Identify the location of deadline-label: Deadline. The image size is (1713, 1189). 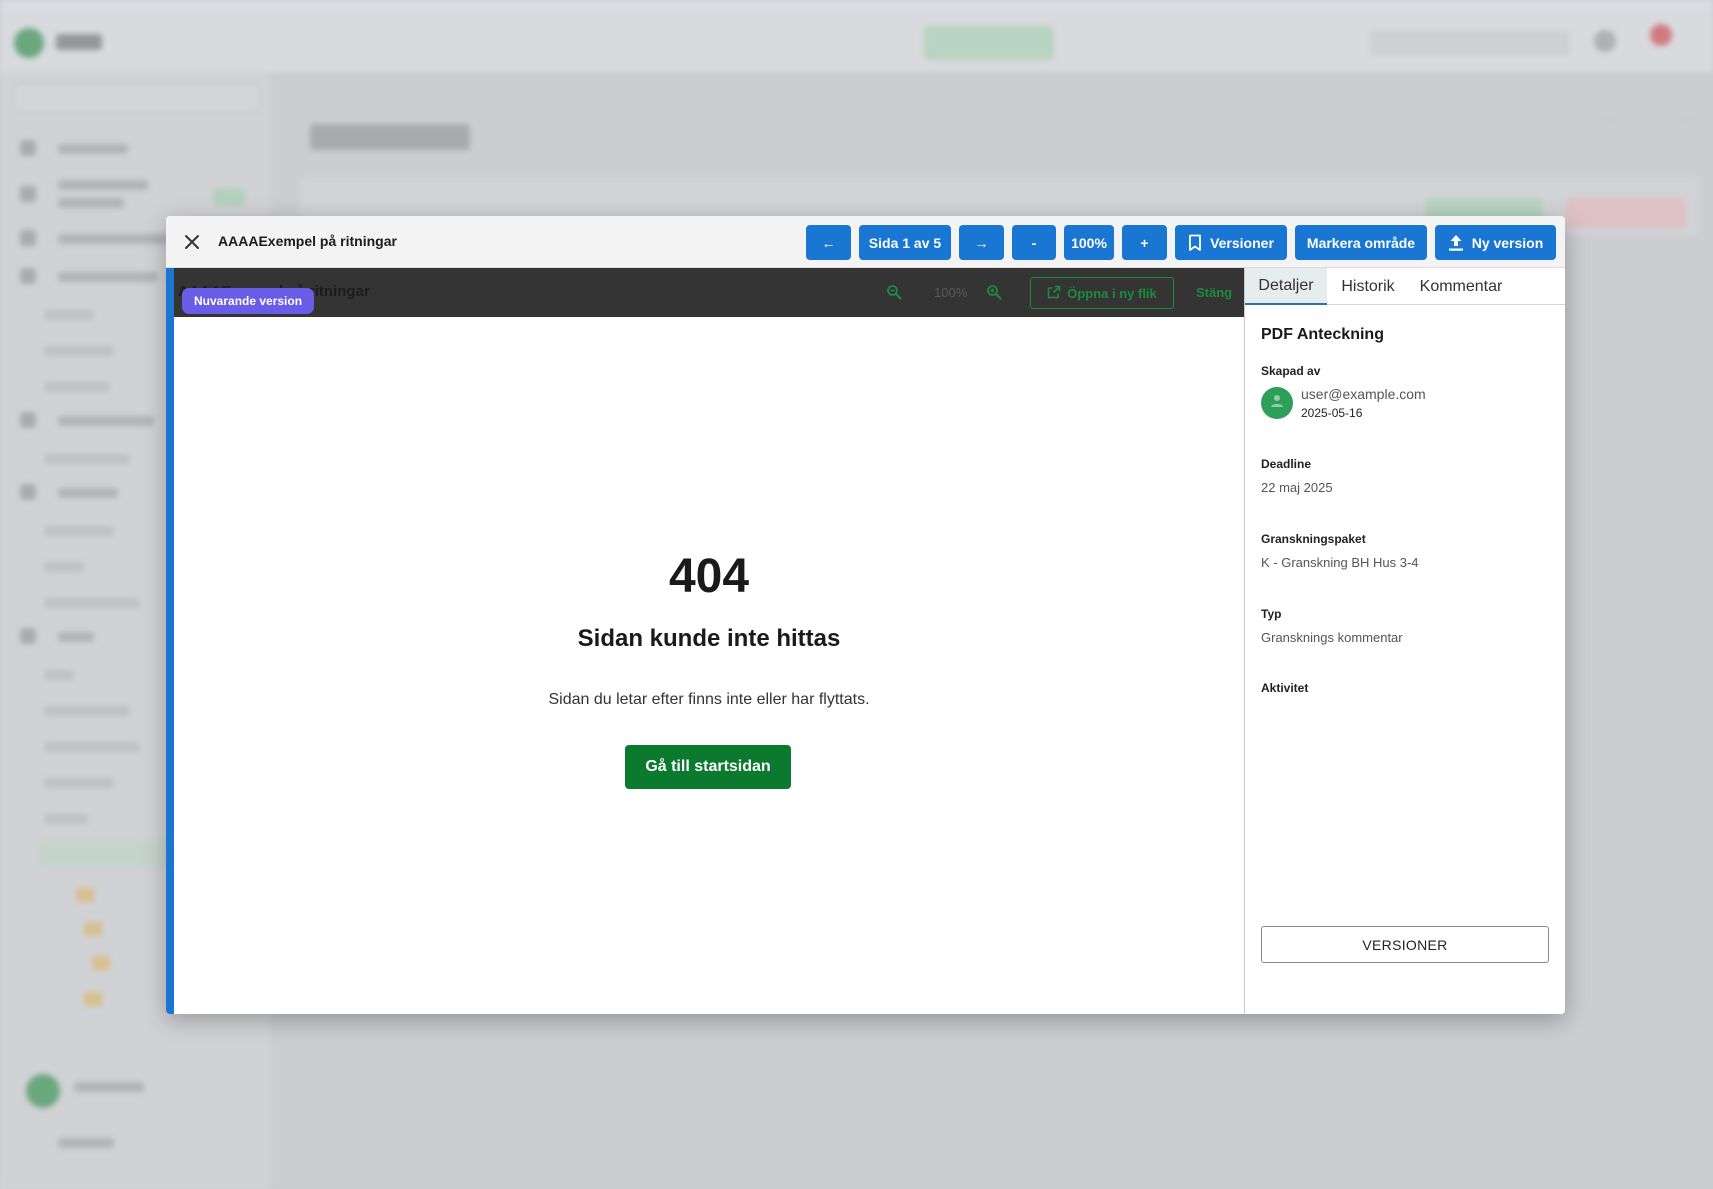
(1286, 464).